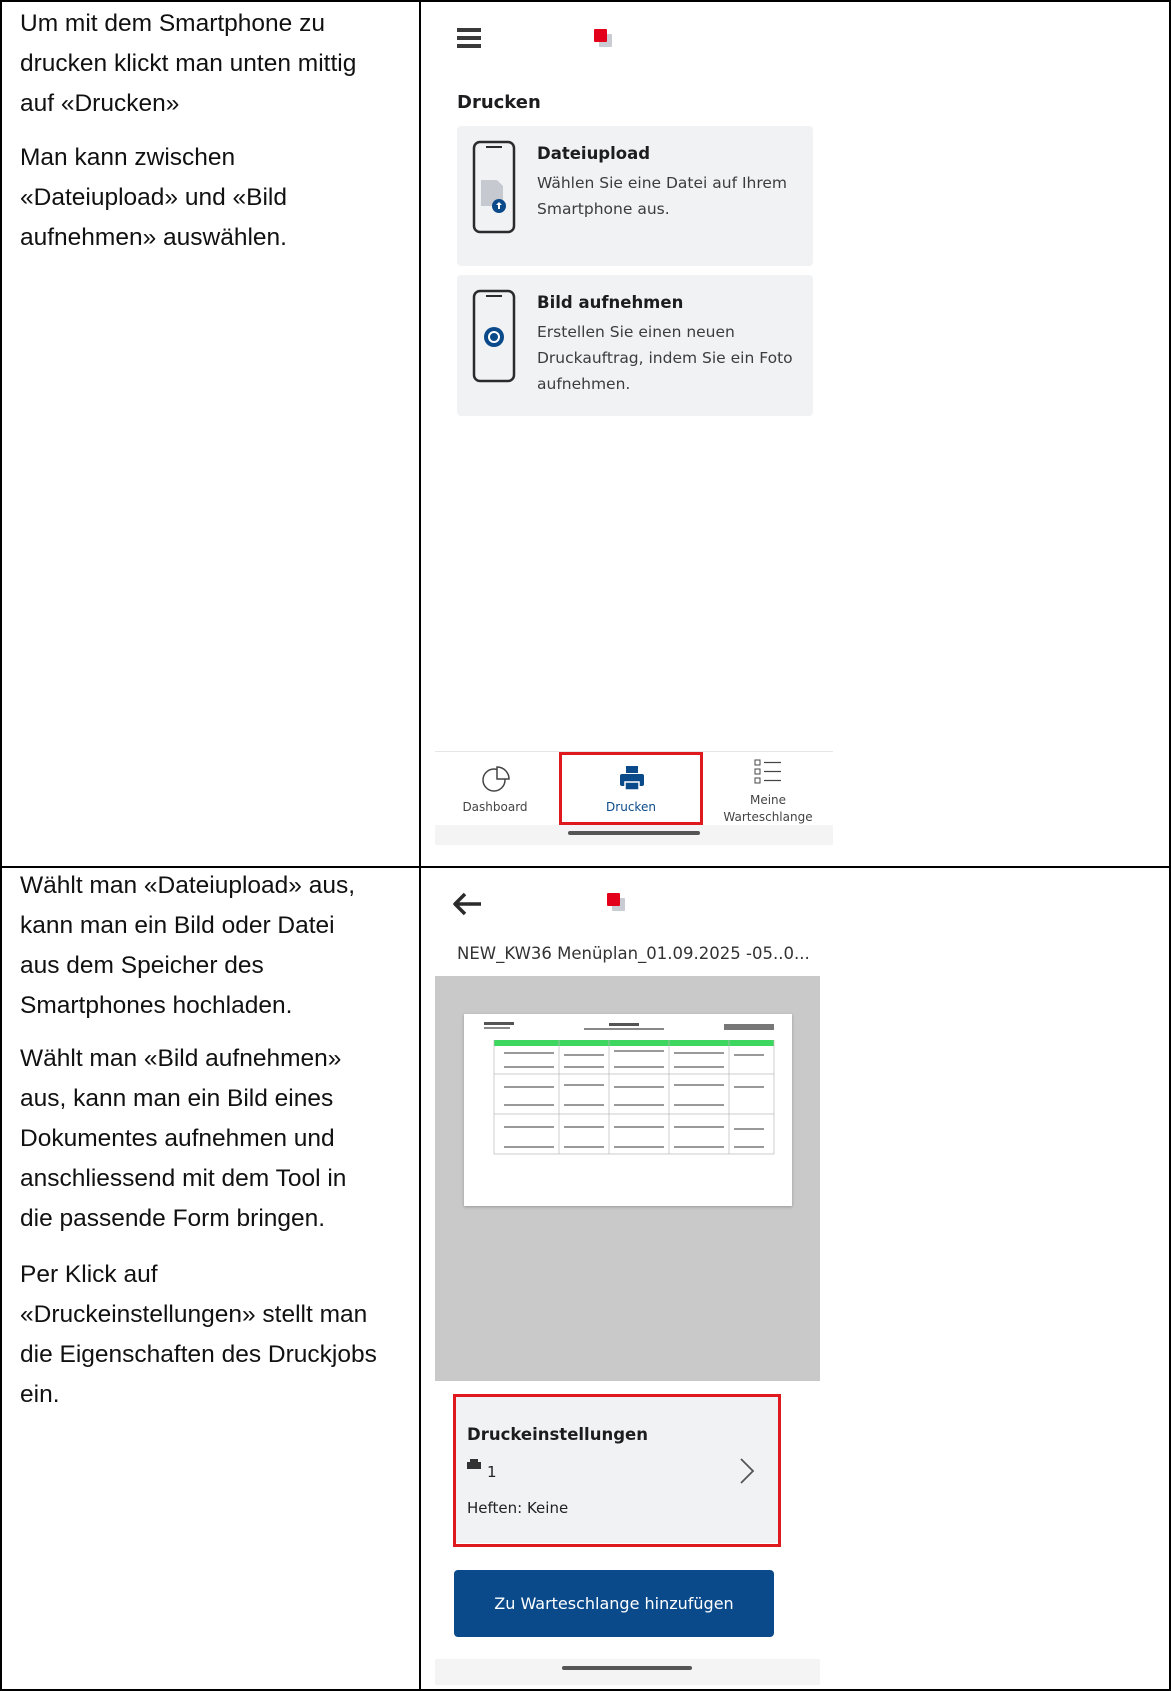 Image resolution: width=1171 pixels, height=1691 pixels. Describe the element at coordinates (494, 187) in the screenshot. I see `phone-upload-icon` at that location.